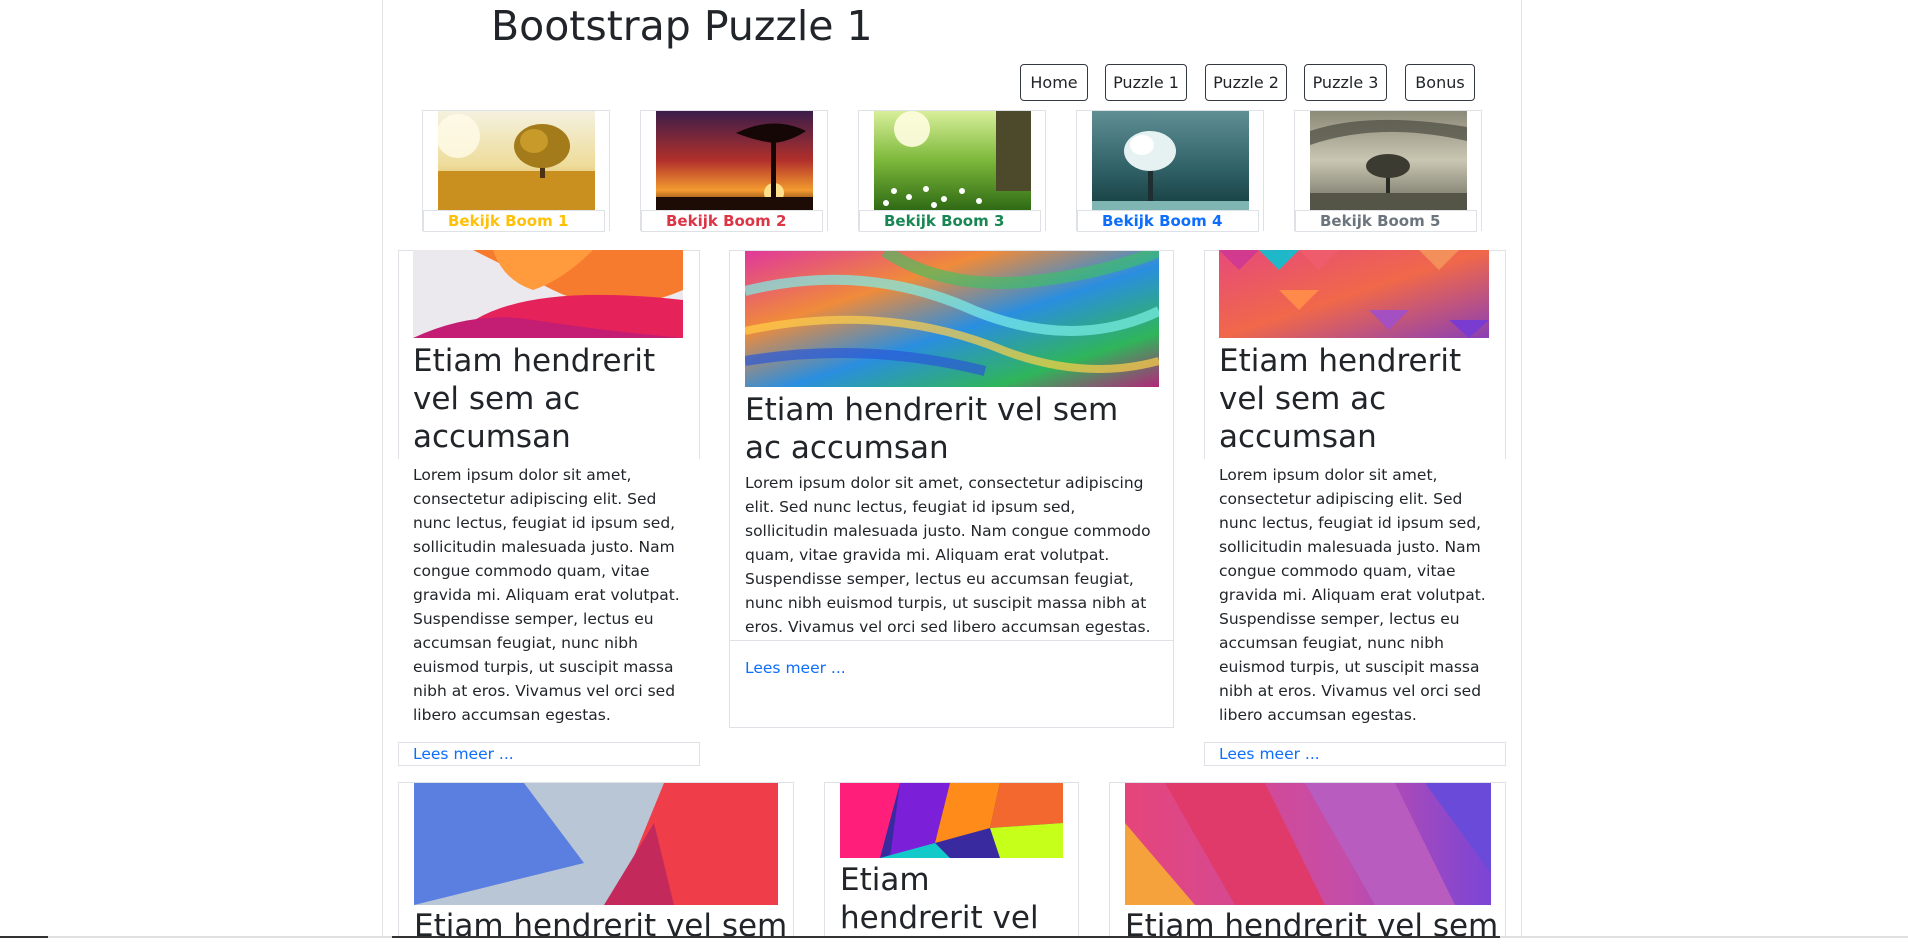  I want to click on card-5: Etiam hendrerit vel, so click(951, 860).